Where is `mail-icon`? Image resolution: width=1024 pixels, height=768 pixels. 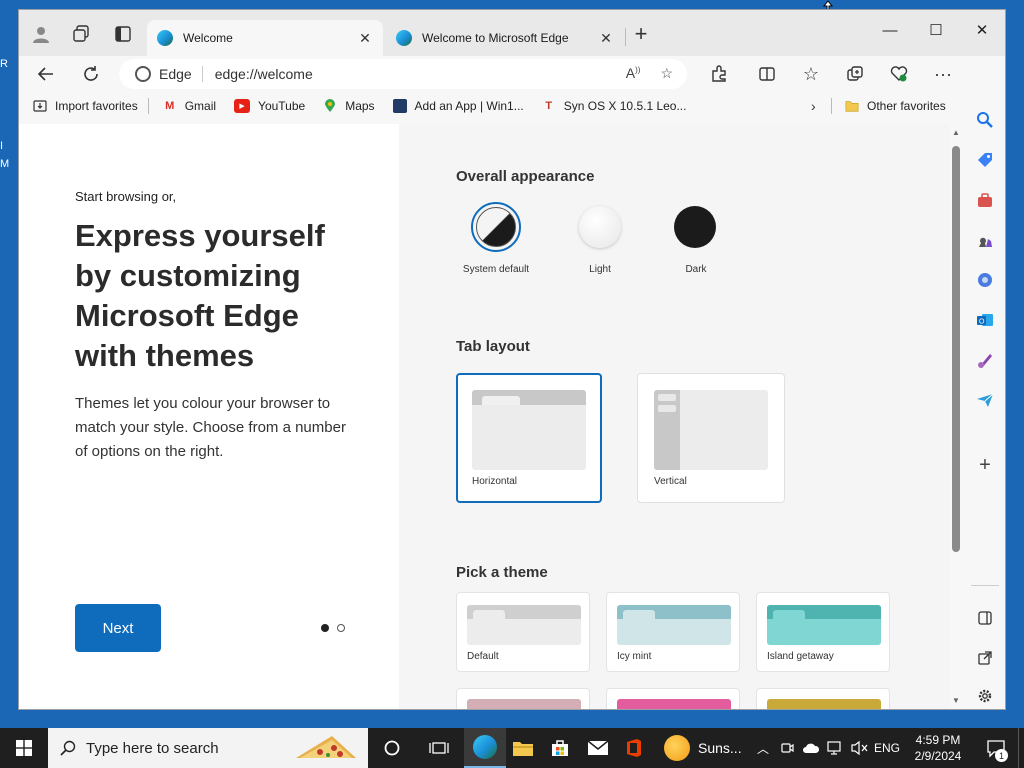
mail-icon is located at coordinates (598, 748).